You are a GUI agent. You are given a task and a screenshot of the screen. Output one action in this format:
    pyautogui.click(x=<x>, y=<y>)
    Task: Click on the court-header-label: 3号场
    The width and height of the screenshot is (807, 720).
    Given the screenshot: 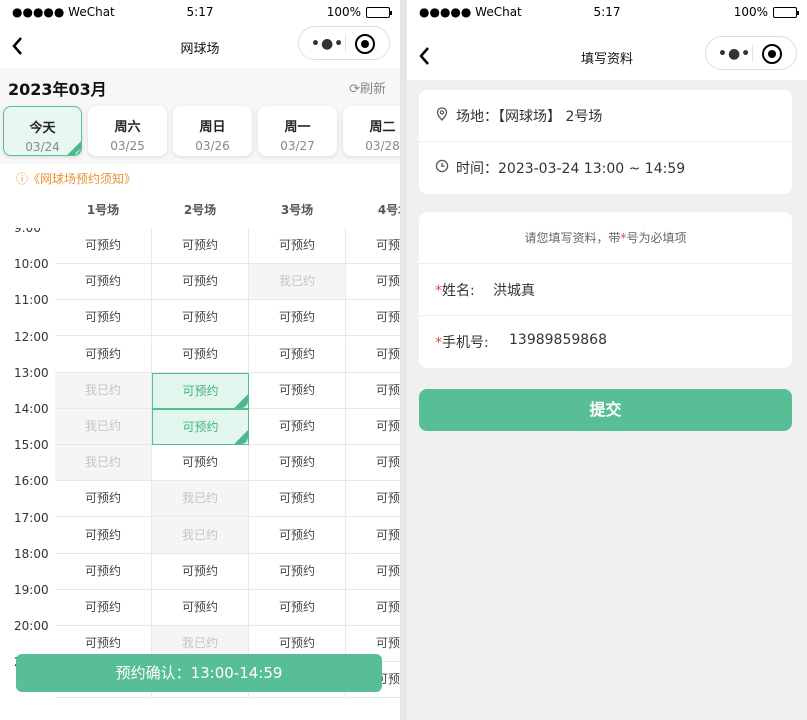 What is the action you would take?
    pyautogui.click(x=297, y=210)
    